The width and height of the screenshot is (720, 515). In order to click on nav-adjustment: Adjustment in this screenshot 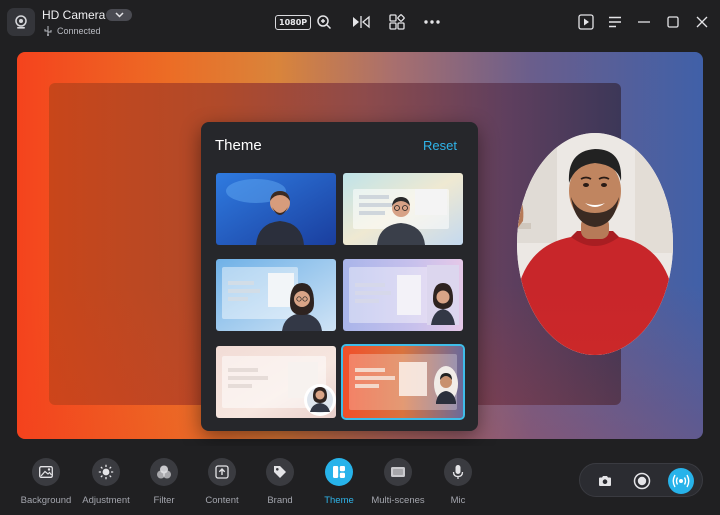, I will do `click(106, 482)`.